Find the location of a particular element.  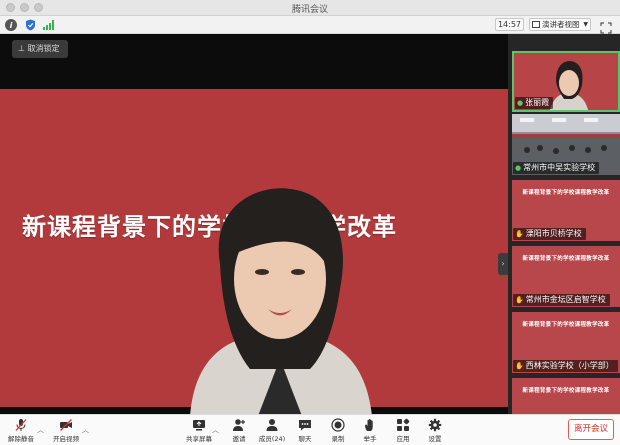

speaker-video is located at coordinates (281, 301).